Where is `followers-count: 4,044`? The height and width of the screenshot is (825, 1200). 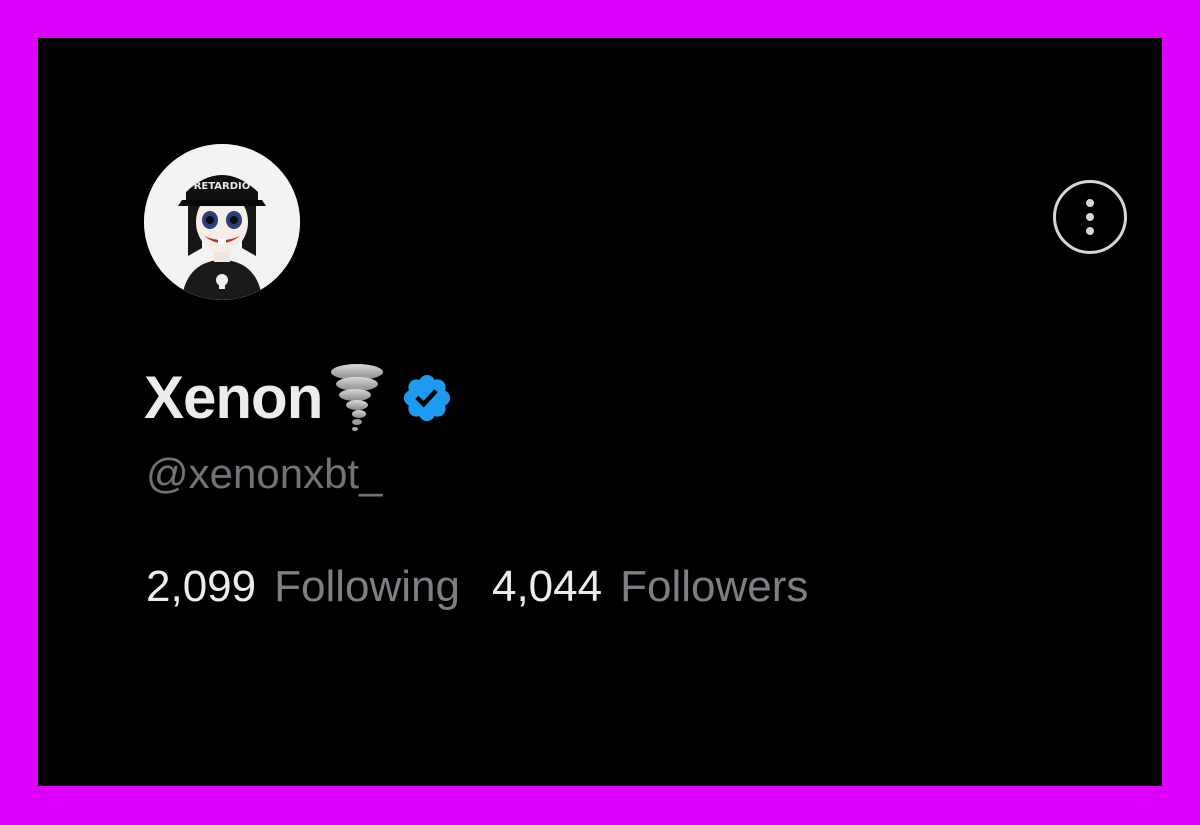 followers-count: 4,044 is located at coordinates (547, 586).